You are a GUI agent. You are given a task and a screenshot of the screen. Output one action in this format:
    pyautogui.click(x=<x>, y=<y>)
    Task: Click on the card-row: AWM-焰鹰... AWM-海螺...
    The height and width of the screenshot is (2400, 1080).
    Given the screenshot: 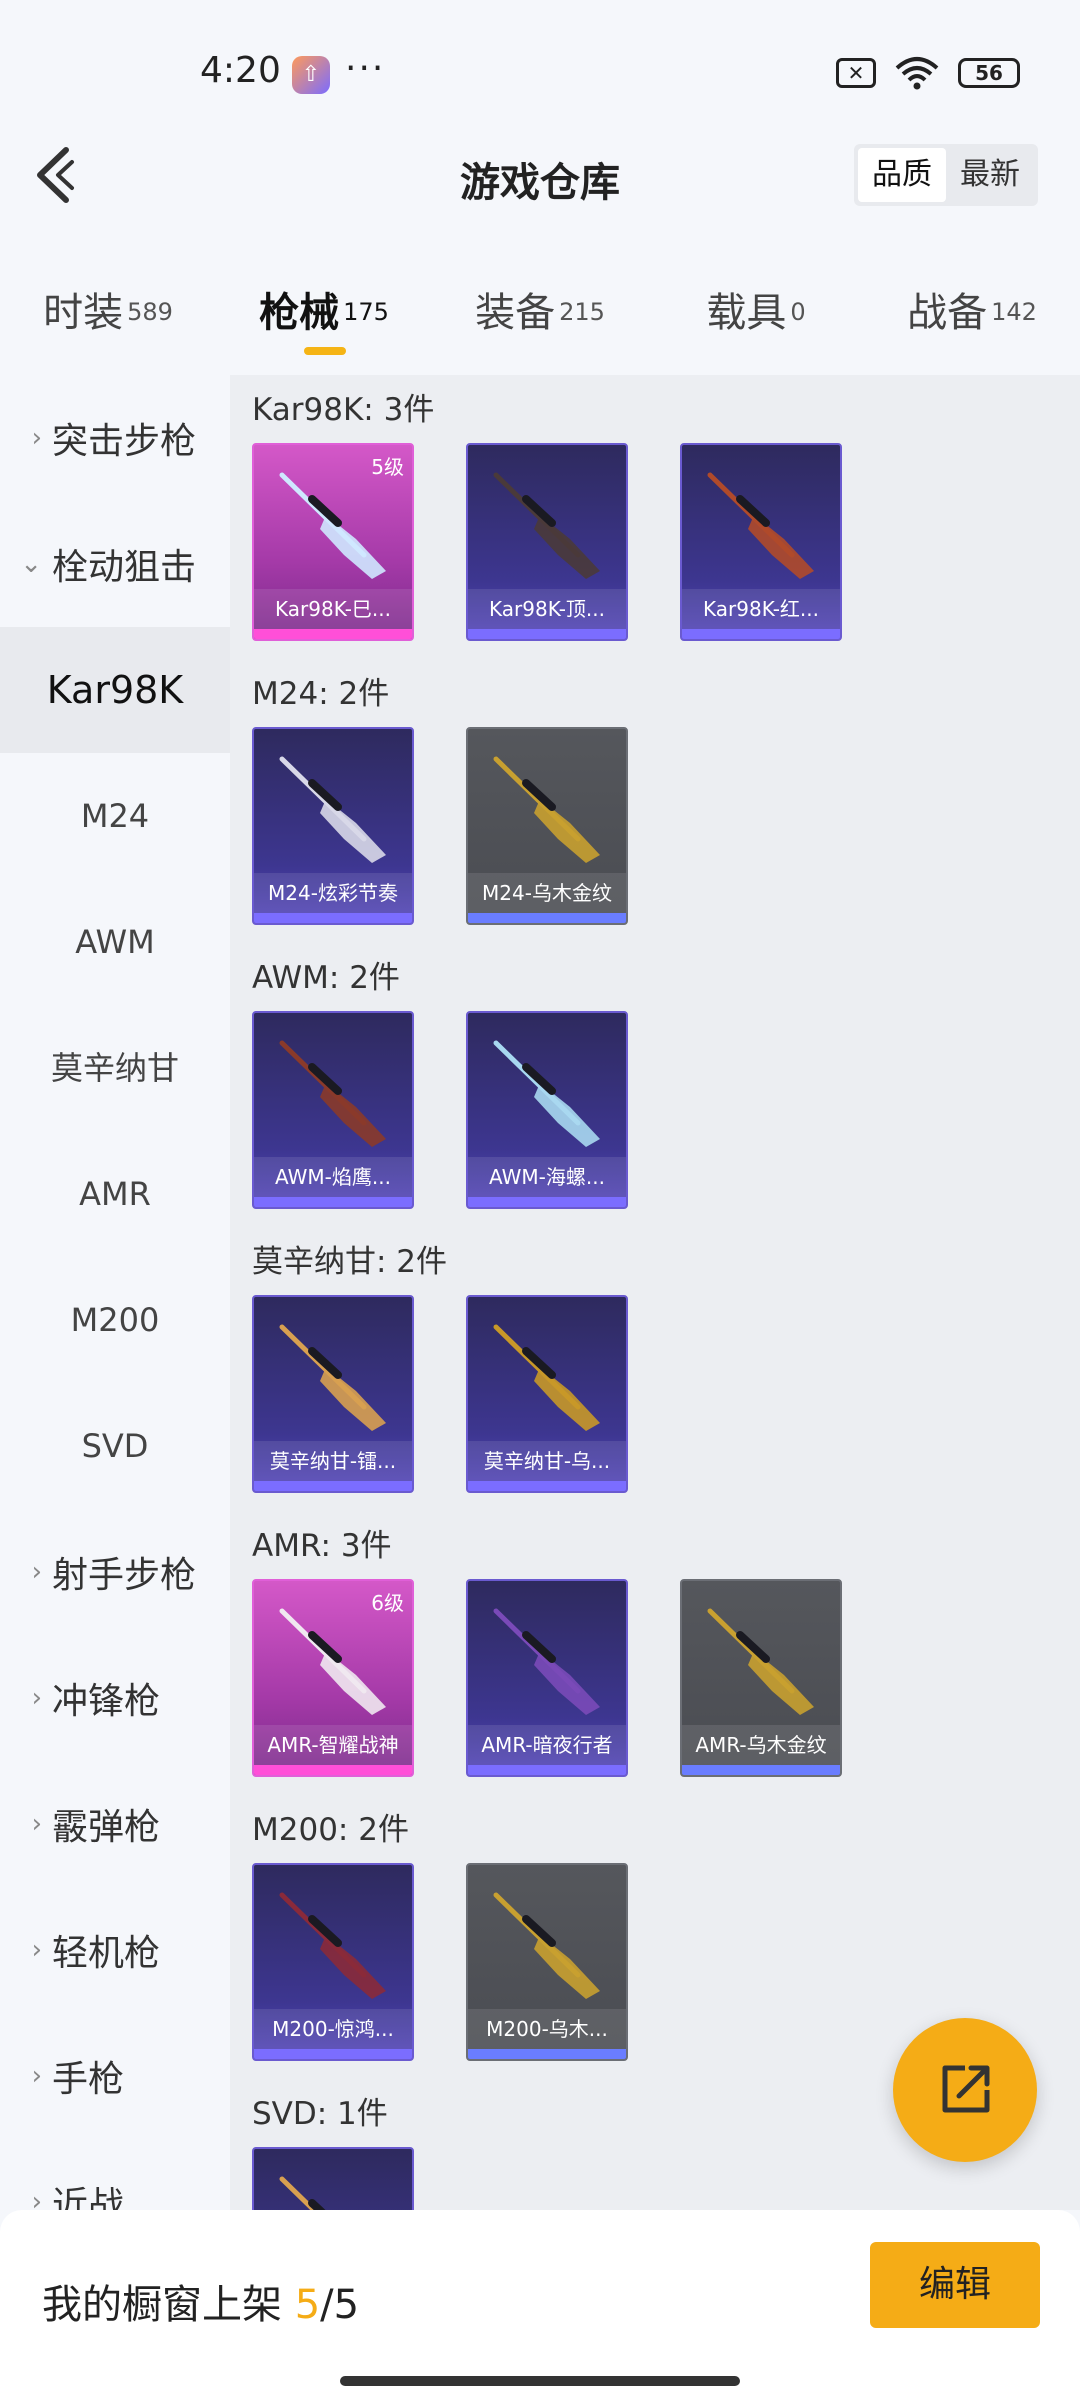 What is the action you would take?
    pyautogui.click(x=666, y=1114)
    